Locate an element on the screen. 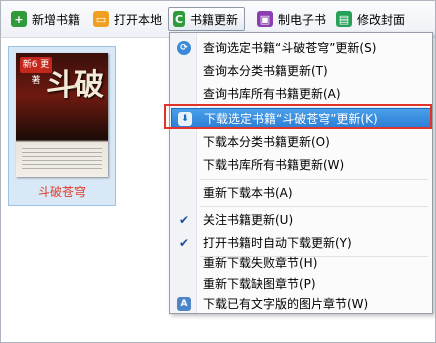 The height and width of the screenshot is (343, 436). update-icon: C is located at coordinates (179, 19).